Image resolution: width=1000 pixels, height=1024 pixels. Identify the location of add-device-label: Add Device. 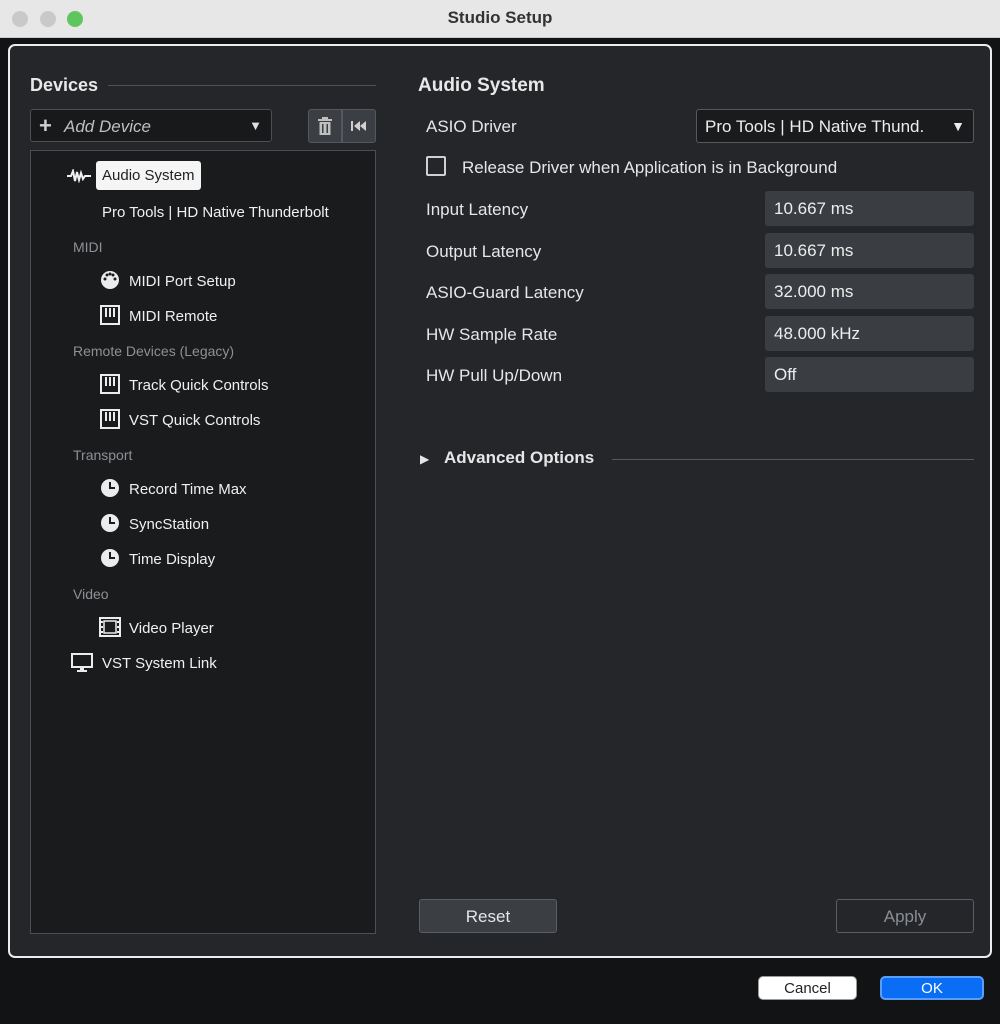
(107, 126).